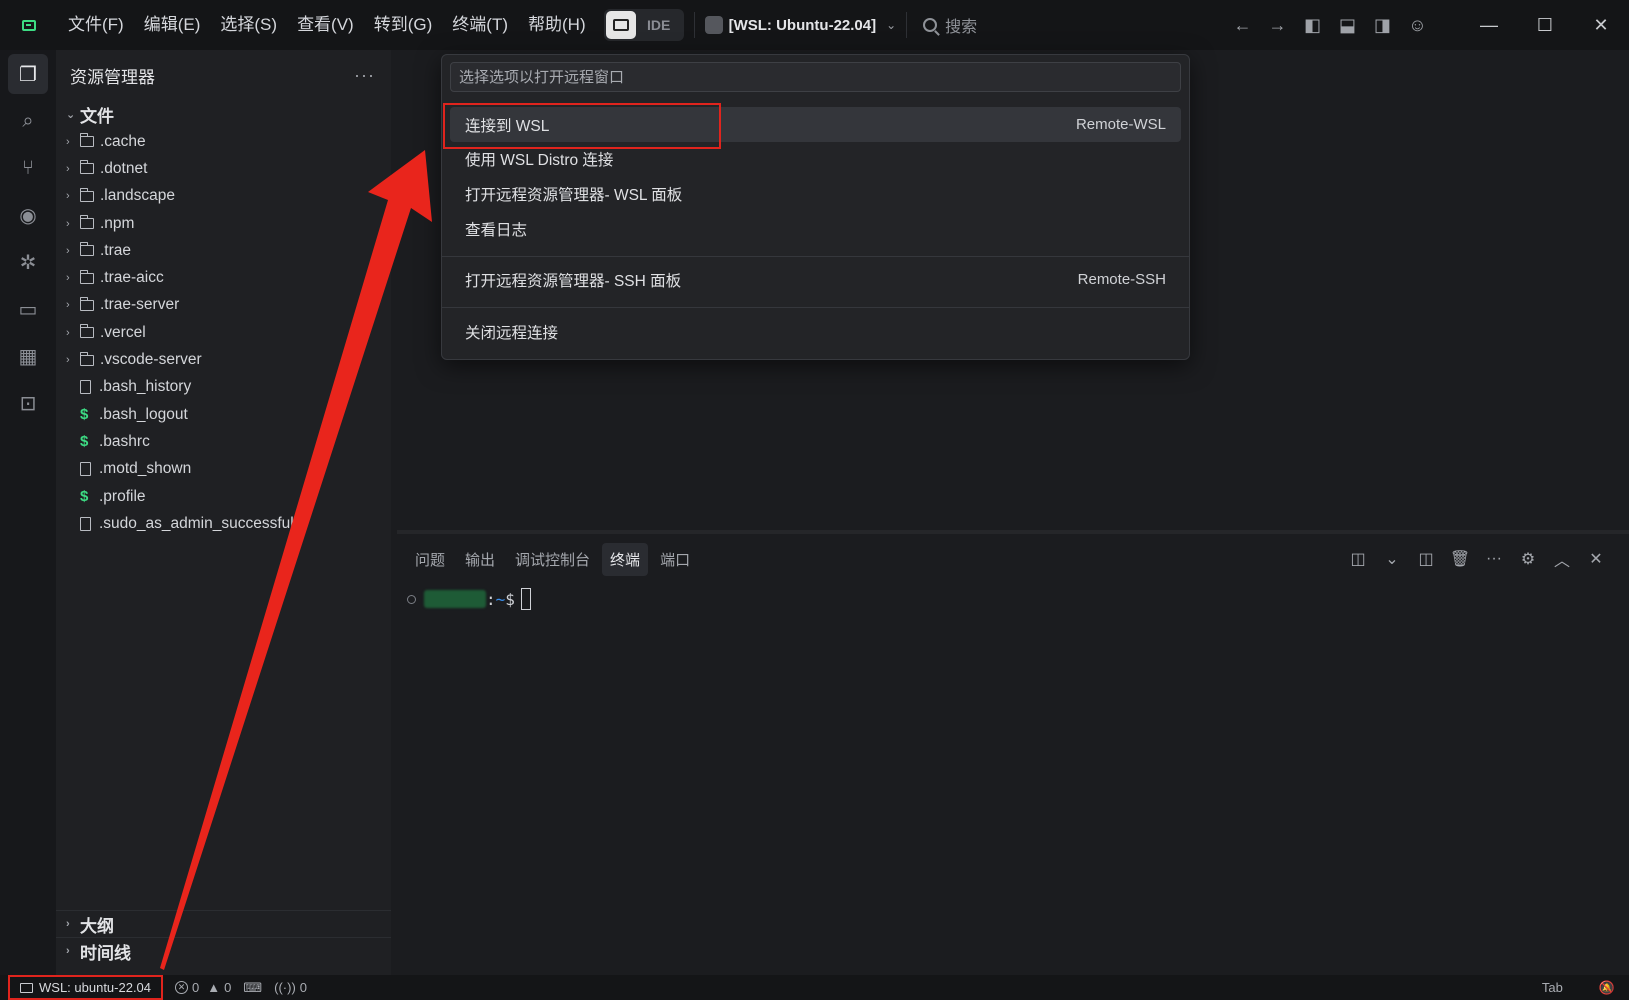 This screenshot has height=1000, width=1629. Describe the element at coordinates (223, 441) in the screenshot. I see `tree-item-shell: $ .bashrc` at that location.